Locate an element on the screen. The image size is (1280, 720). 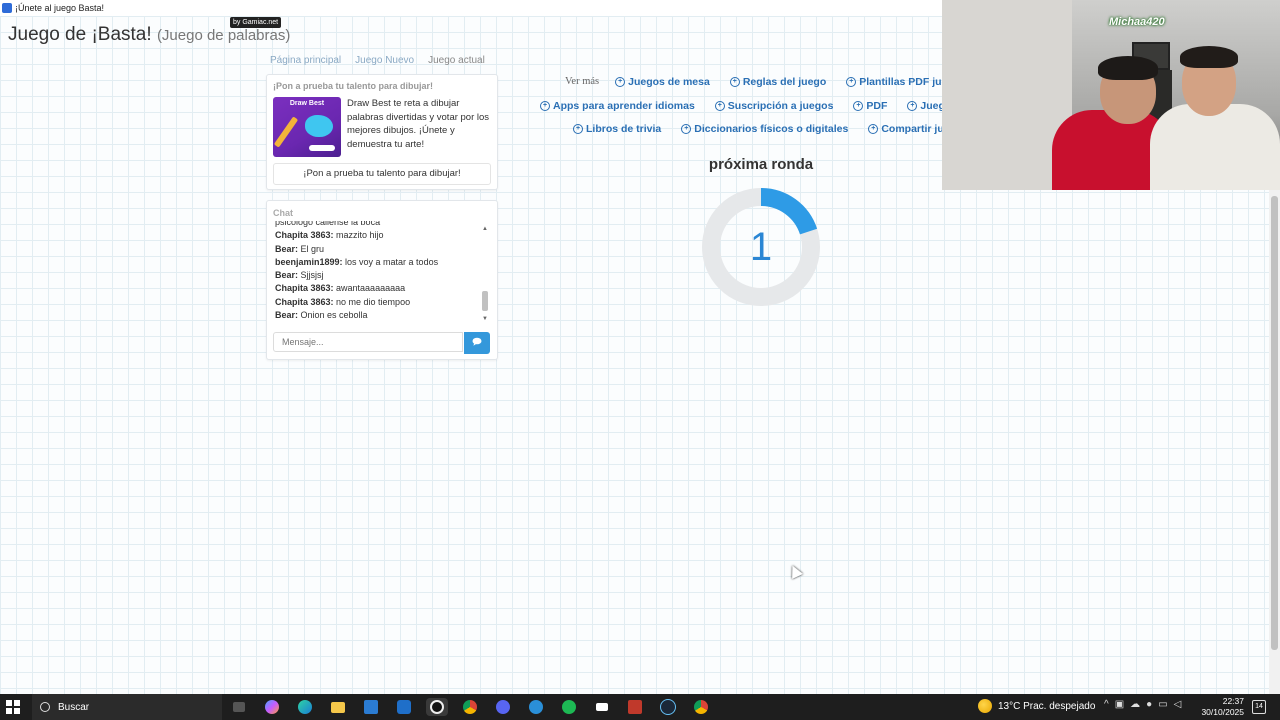
link-language-apps: + Apps para aprender idiomas is located at coordinates (617, 106).